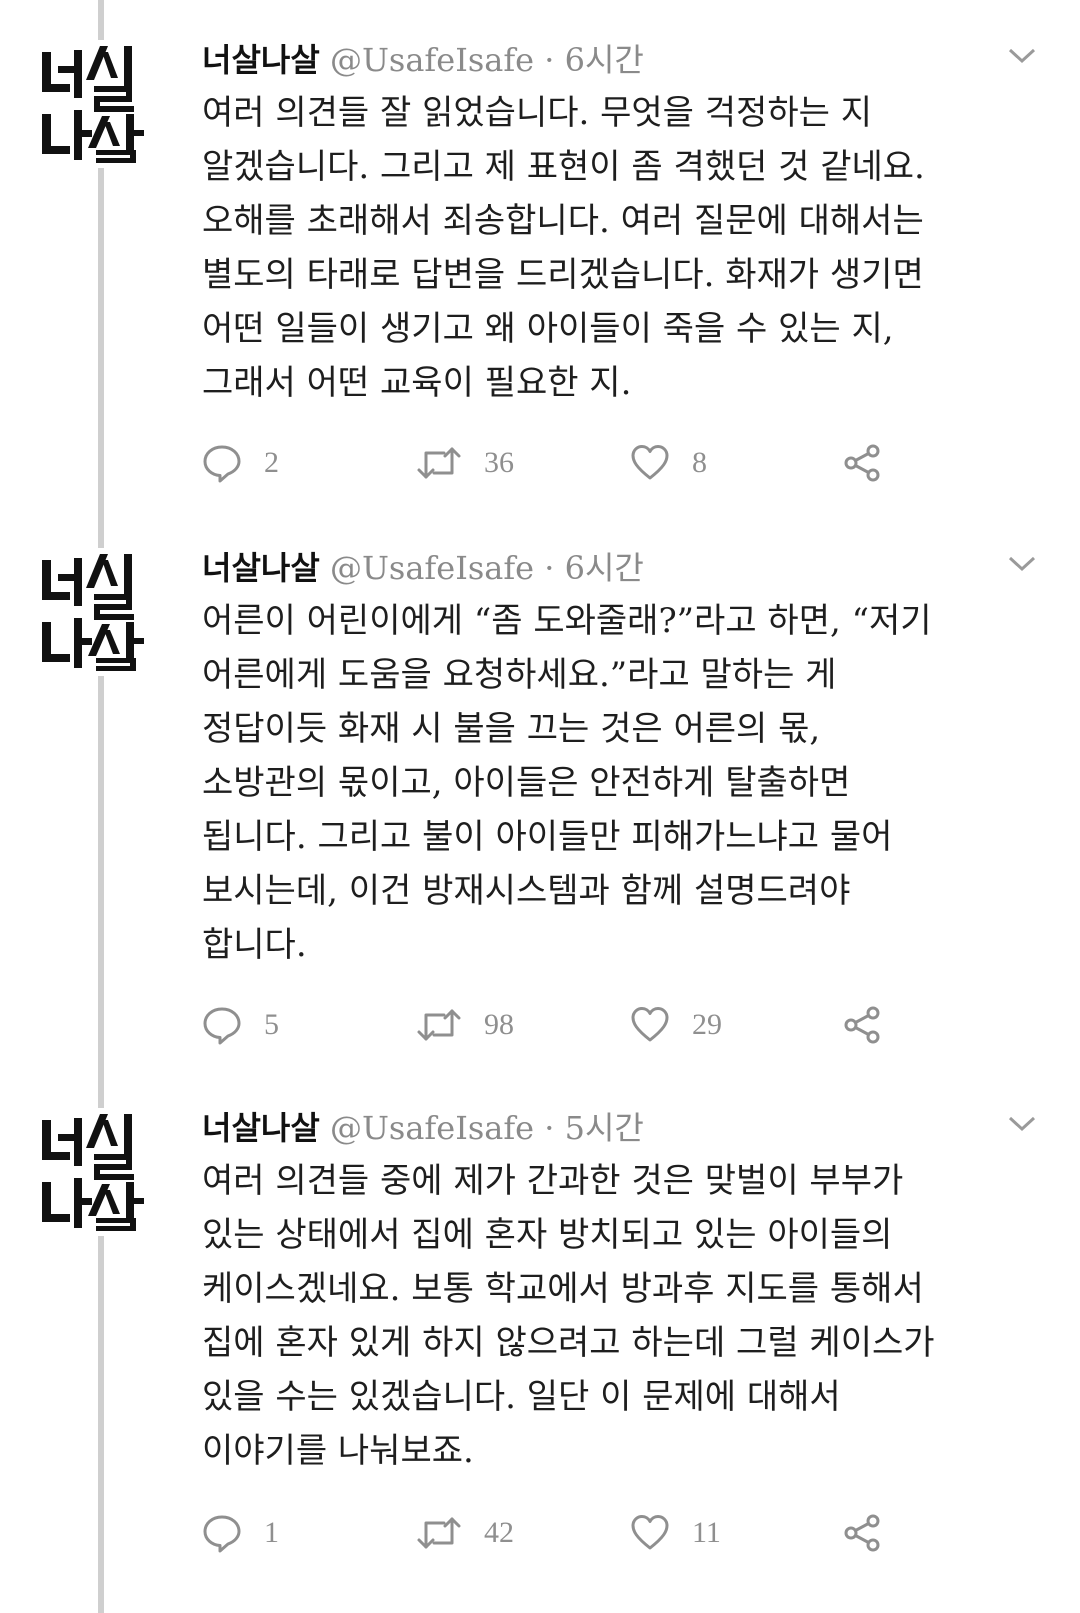 This screenshot has height=1613, width=1080. What do you see at coordinates (254, 945) in the screenshot?
I see `tweet-text-line: 합니다.` at bounding box center [254, 945].